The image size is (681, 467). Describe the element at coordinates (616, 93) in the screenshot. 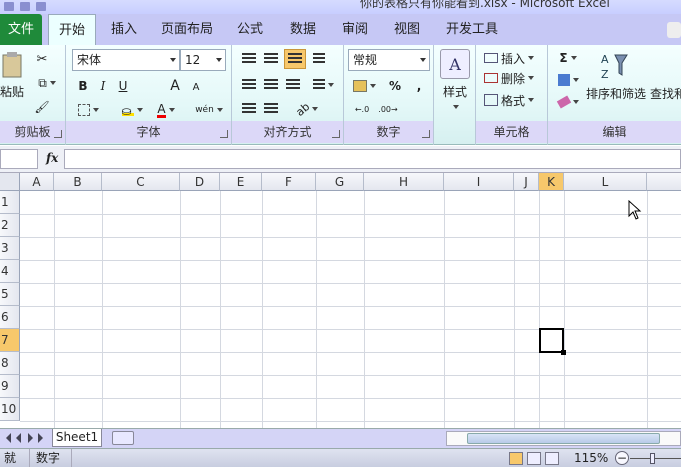

I see `sort-filter-label: 排序和筛选` at that location.